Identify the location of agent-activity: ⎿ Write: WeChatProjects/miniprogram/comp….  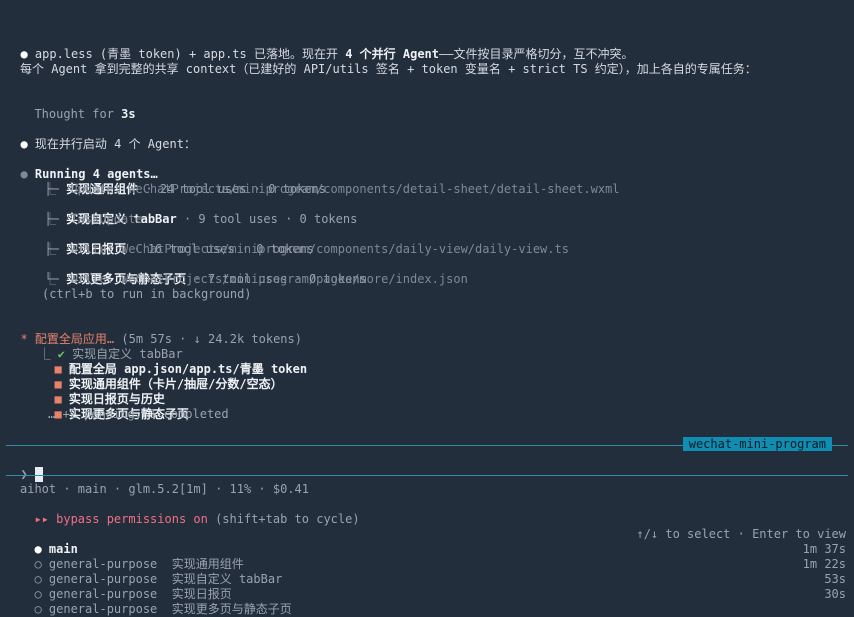
(306, 249).